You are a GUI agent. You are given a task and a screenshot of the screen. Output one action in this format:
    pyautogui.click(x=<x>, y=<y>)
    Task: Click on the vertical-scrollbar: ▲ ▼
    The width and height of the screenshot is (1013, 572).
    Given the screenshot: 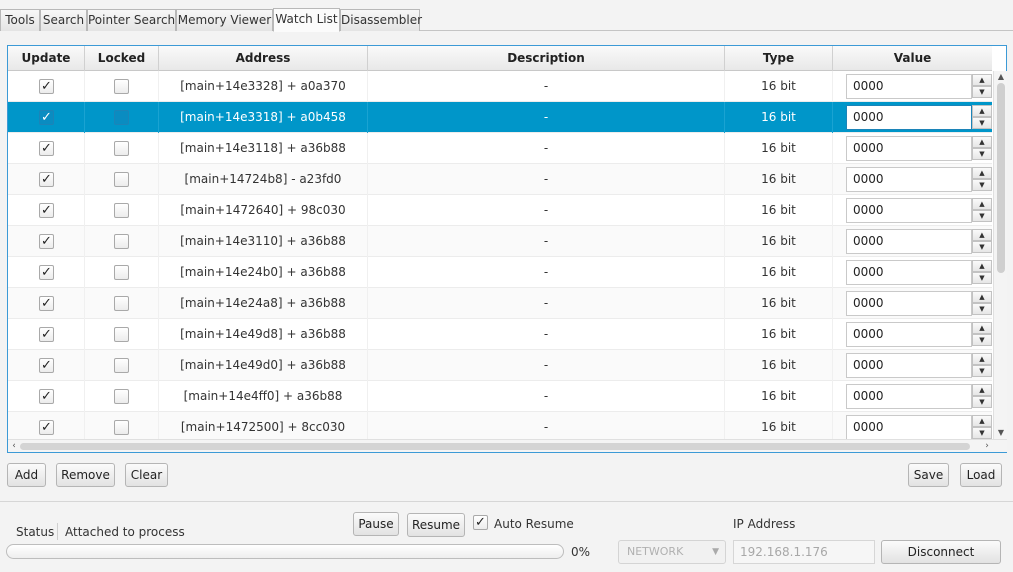 What is the action you would take?
    pyautogui.click(x=1000, y=255)
    